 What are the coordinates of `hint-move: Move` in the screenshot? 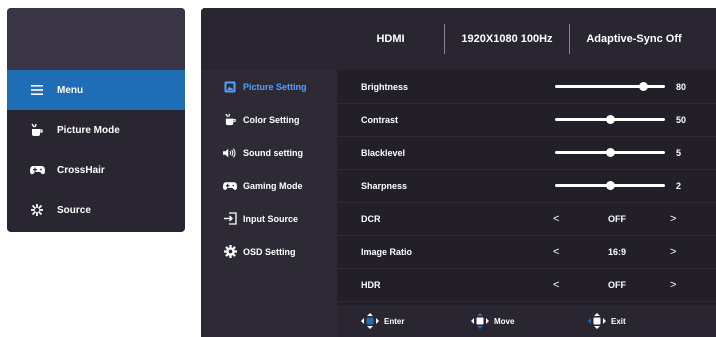 It's located at (492, 321).